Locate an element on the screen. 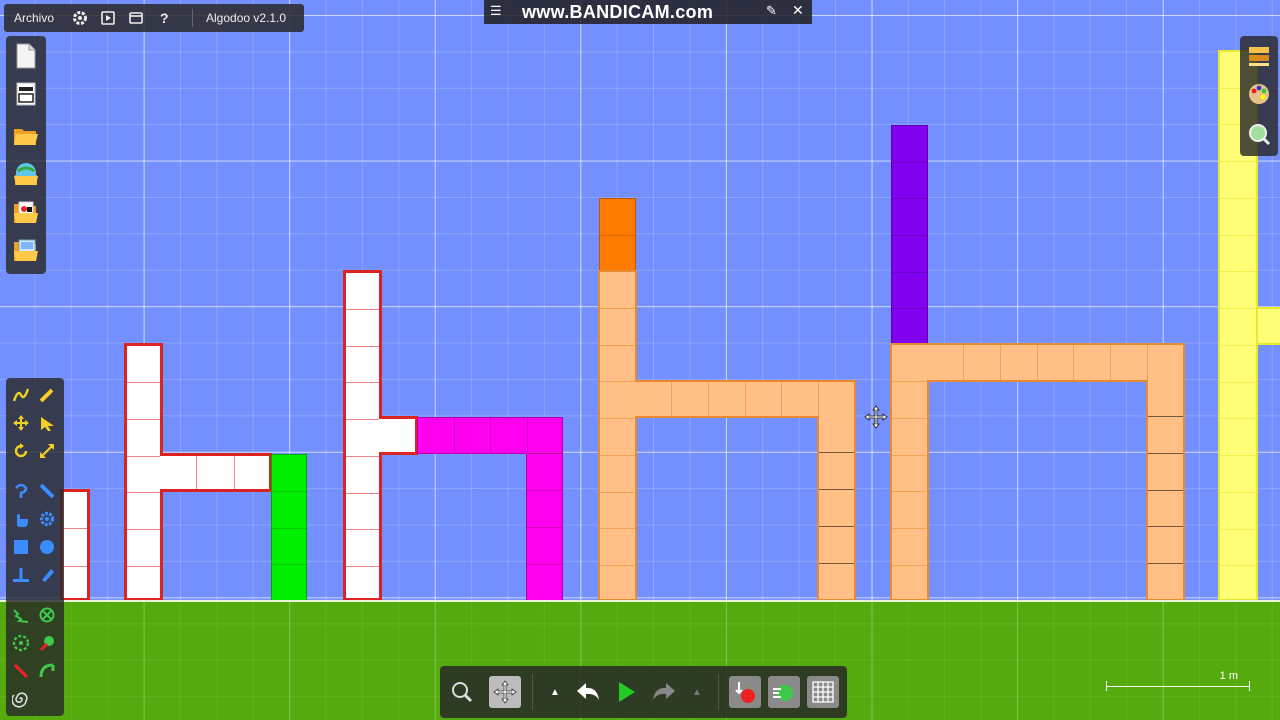 This screenshot has width=1280, height=720. tracer-tool-button is located at coordinates (47, 643).